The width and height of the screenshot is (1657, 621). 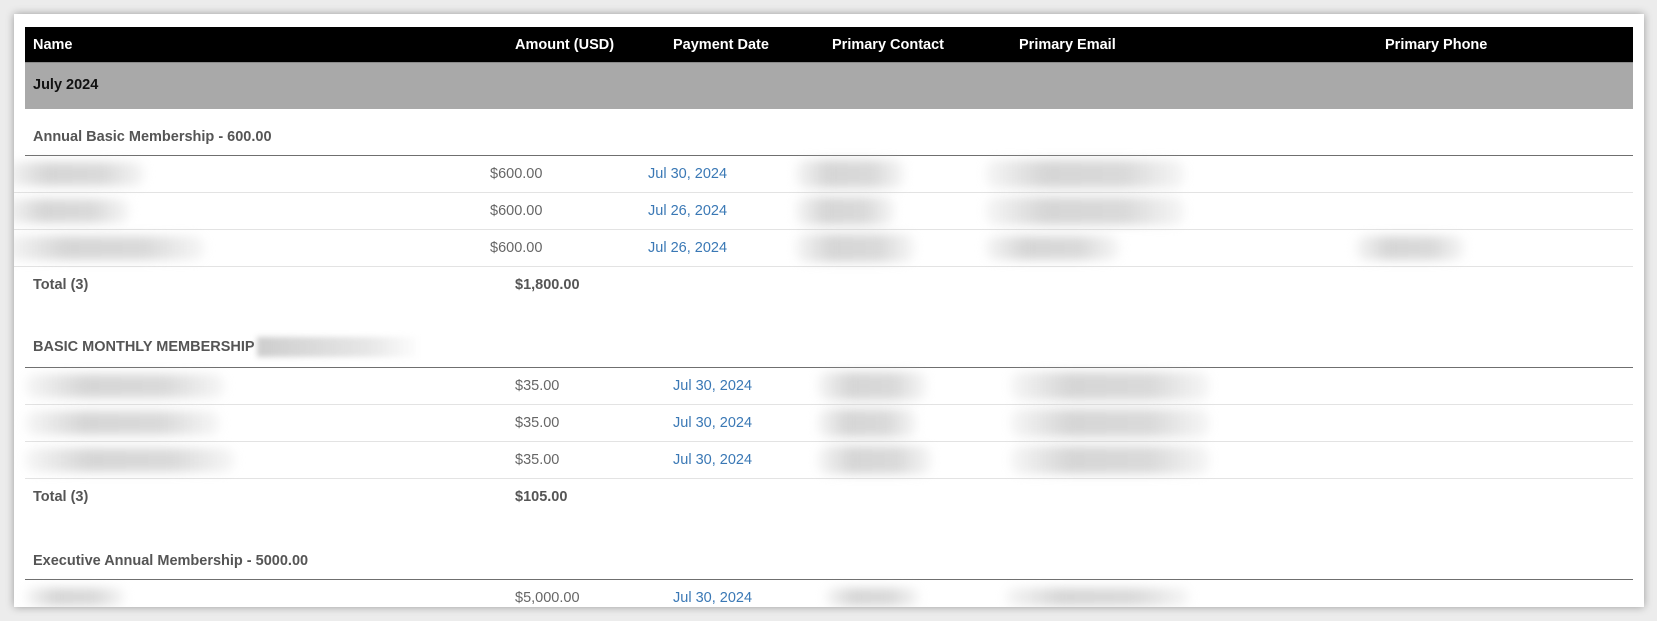 I want to click on column-header-primary-contact: Primary Contact, so click(x=888, y=45).